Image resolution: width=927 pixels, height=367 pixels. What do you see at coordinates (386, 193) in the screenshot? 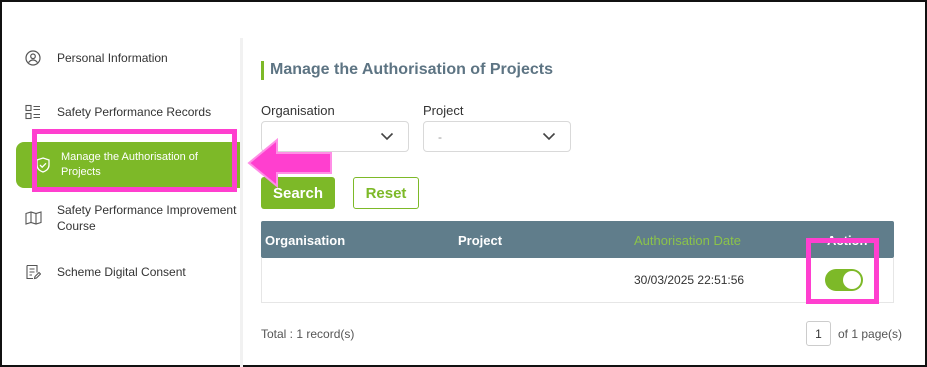
I see `reset-button: Reset` at bounding box center [386, 193].